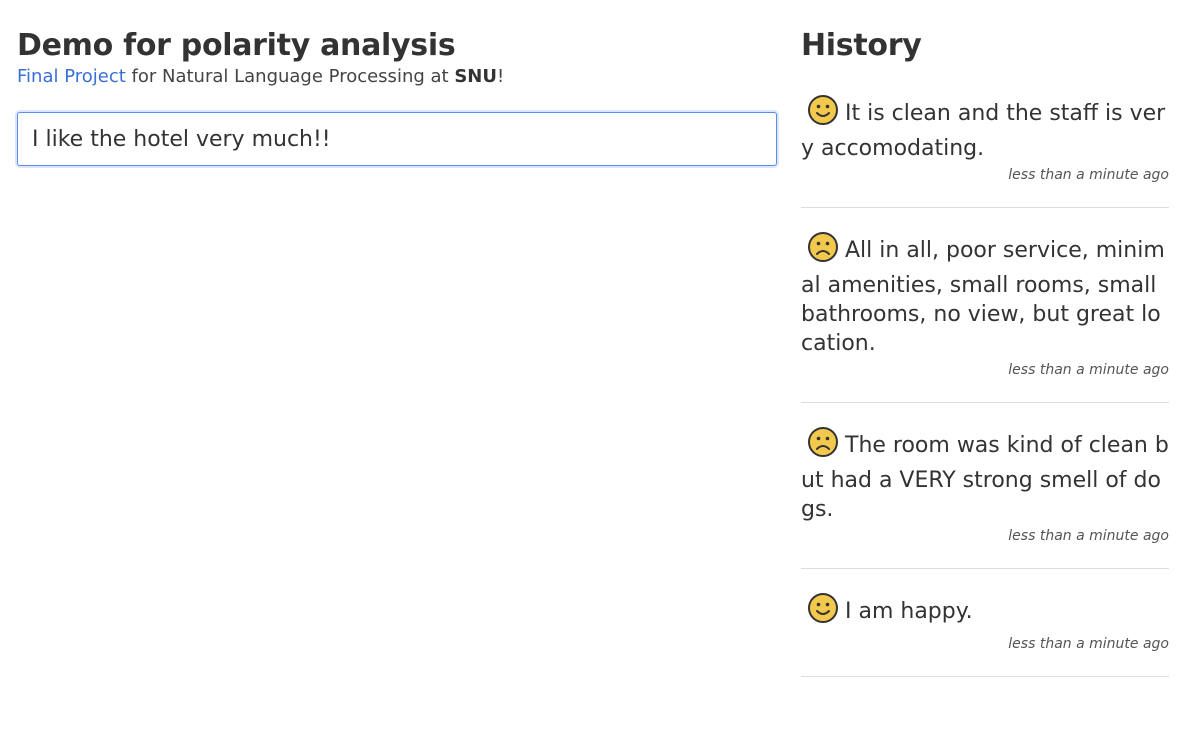 The image size is (1199, 748). I want to click on subtitle-end-text: !, so click(500, 76).